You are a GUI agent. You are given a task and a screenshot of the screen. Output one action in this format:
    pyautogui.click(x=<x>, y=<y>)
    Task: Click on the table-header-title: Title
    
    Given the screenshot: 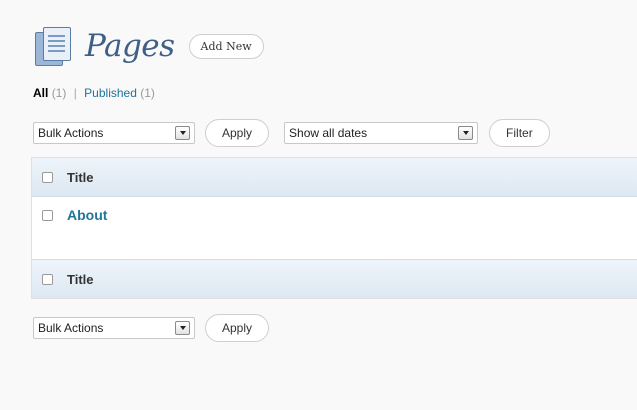 What is the action you would take?
    pyautogui.click(x=334, y=177)
    